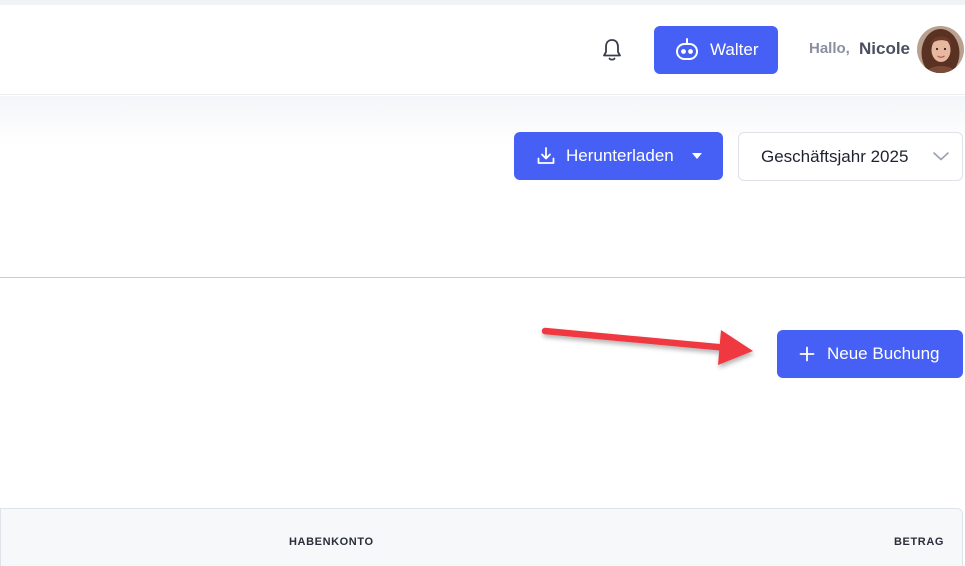 The height and width of the screenshot is (566, 965). Describe the element at coordinates (940, 49) in the screenshot. I see `avatar` at that location.